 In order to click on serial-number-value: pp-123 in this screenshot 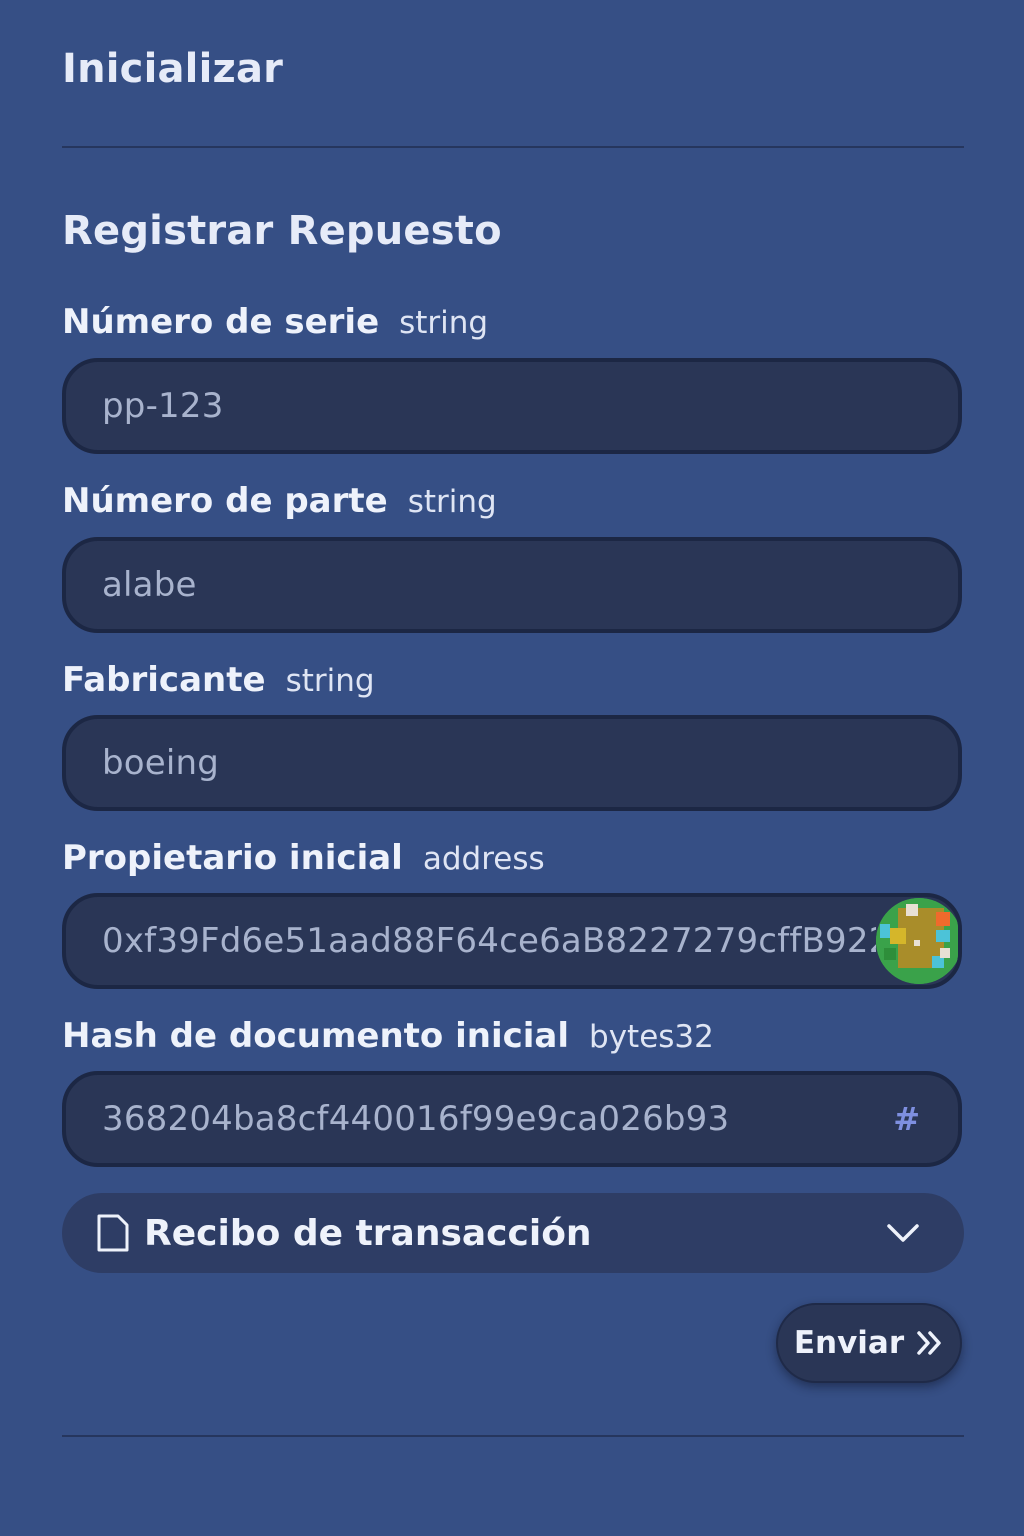, I will do `click(530, 406)`.